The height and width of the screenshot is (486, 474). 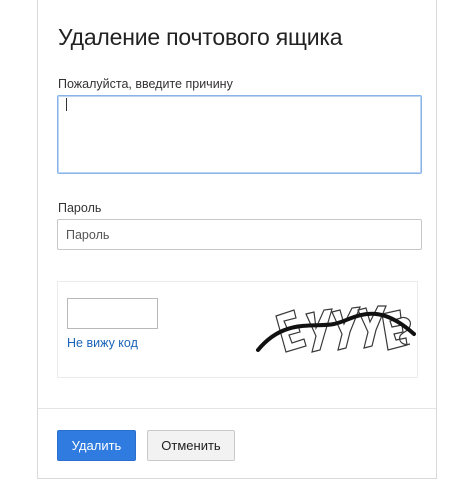 I want to click on captcha-image, so click(x=336, y=329).